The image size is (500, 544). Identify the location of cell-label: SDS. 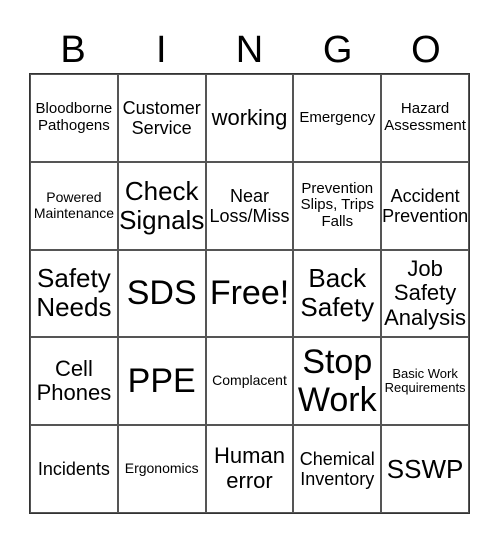
(161, 293).